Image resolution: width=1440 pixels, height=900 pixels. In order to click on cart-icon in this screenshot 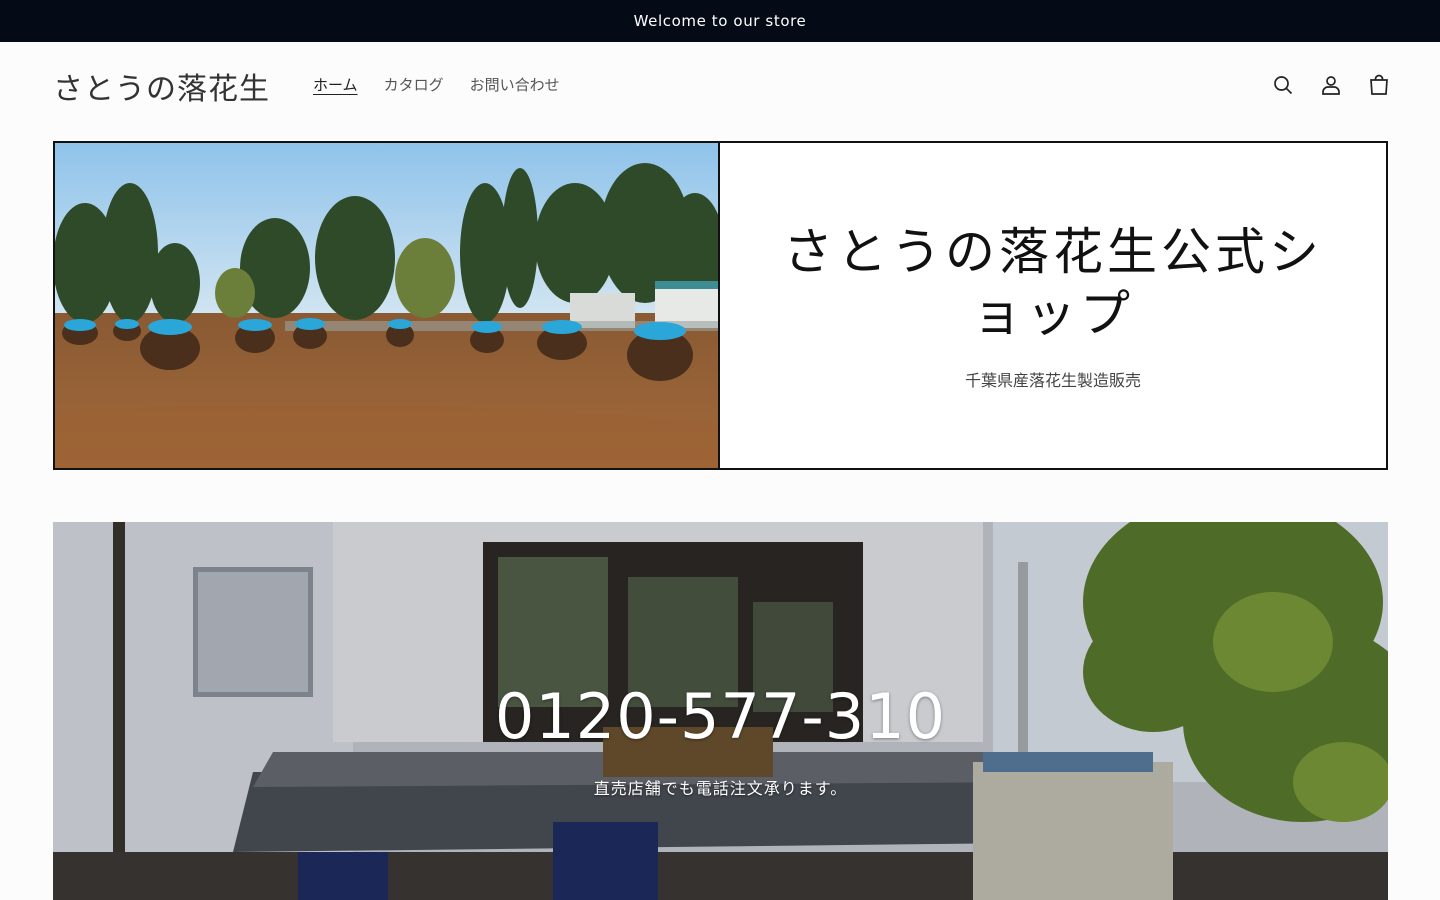, I will do `click(1379, 85)`.